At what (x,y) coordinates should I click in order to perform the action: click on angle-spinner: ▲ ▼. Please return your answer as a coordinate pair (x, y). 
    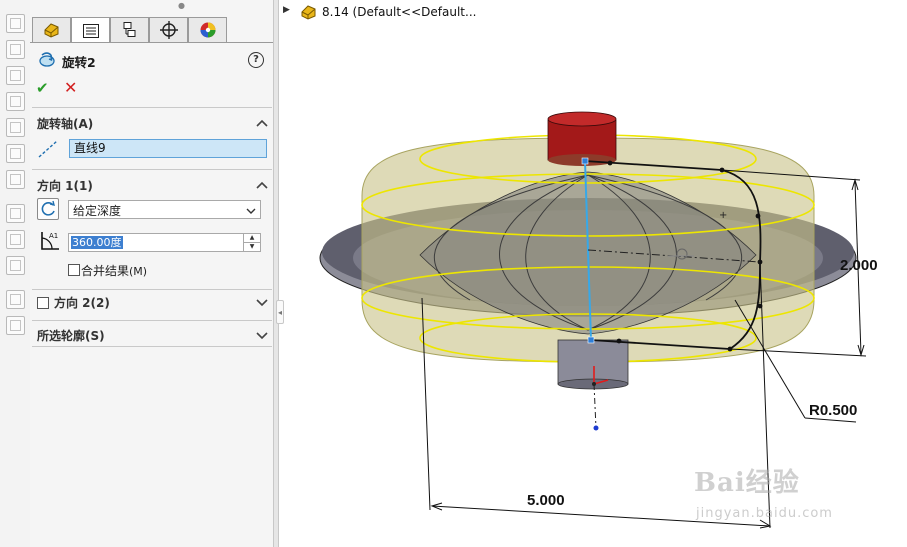
    Looking at the image, I should click on (251, 242).